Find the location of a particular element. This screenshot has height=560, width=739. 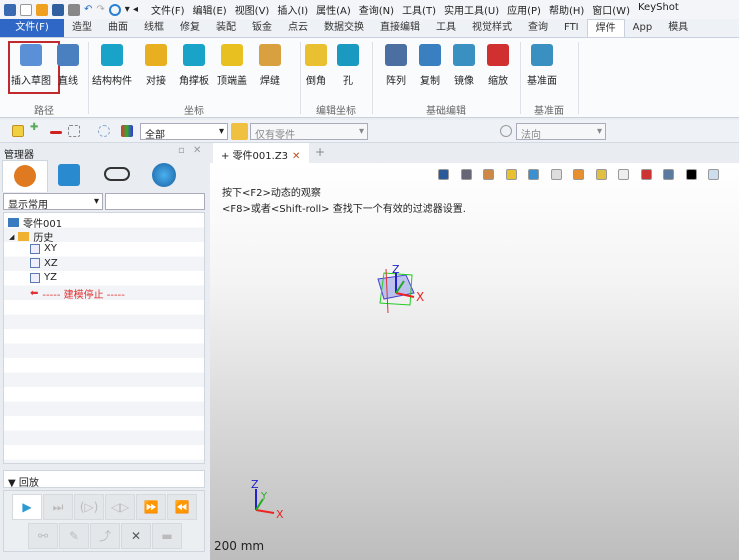

lasso-icon is located at coordinates (104, 131).